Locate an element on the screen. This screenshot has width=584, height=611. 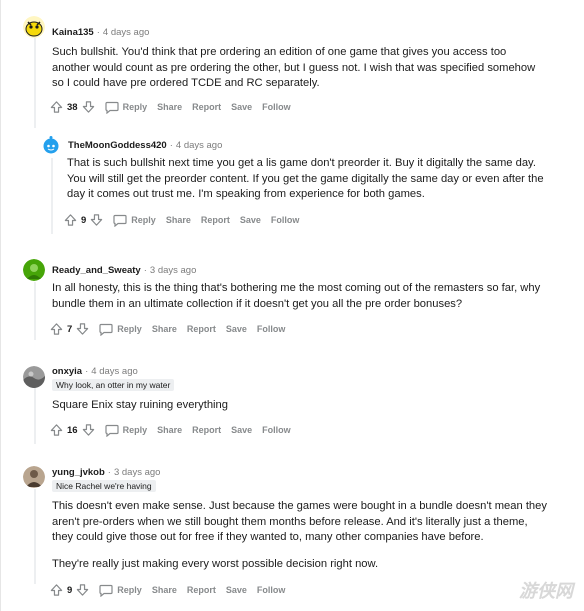
vote-control: 7 is located at coordinates (69, 329).